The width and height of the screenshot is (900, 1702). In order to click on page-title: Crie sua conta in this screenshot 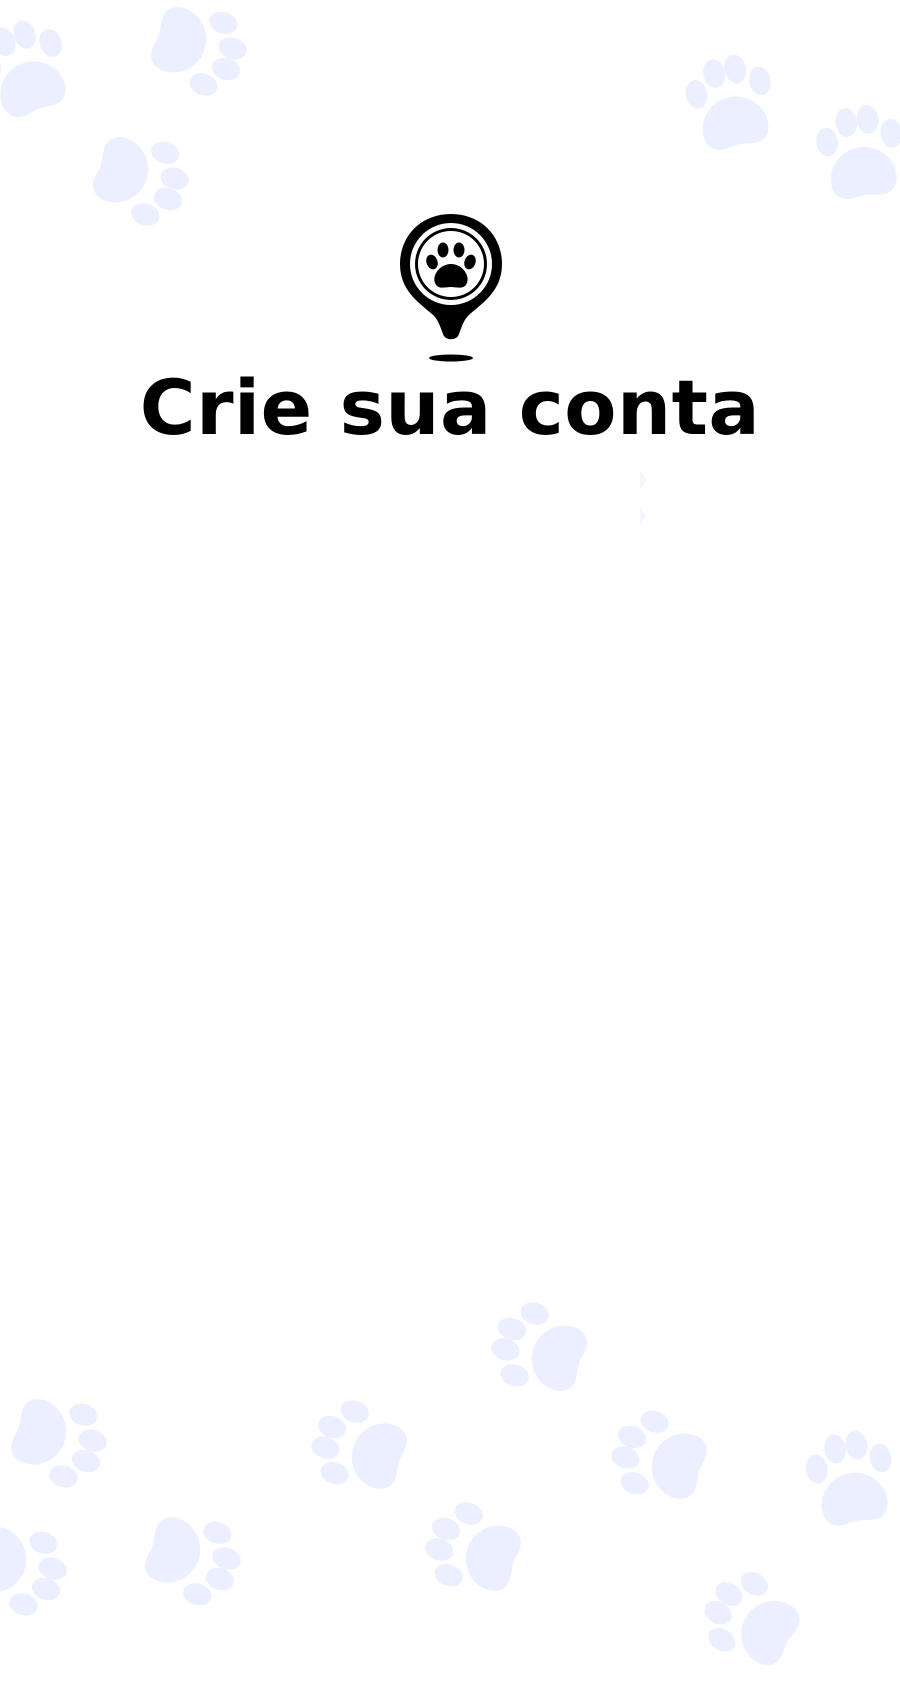, I will do `click(450, 407)`.